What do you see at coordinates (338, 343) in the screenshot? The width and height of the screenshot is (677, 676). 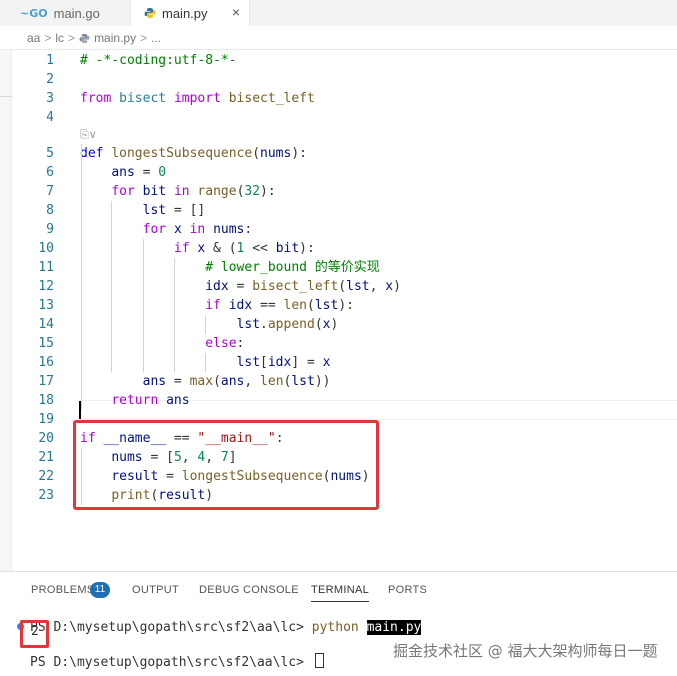 I see `code-line: 15 else:` at bounding box center [338, 343].